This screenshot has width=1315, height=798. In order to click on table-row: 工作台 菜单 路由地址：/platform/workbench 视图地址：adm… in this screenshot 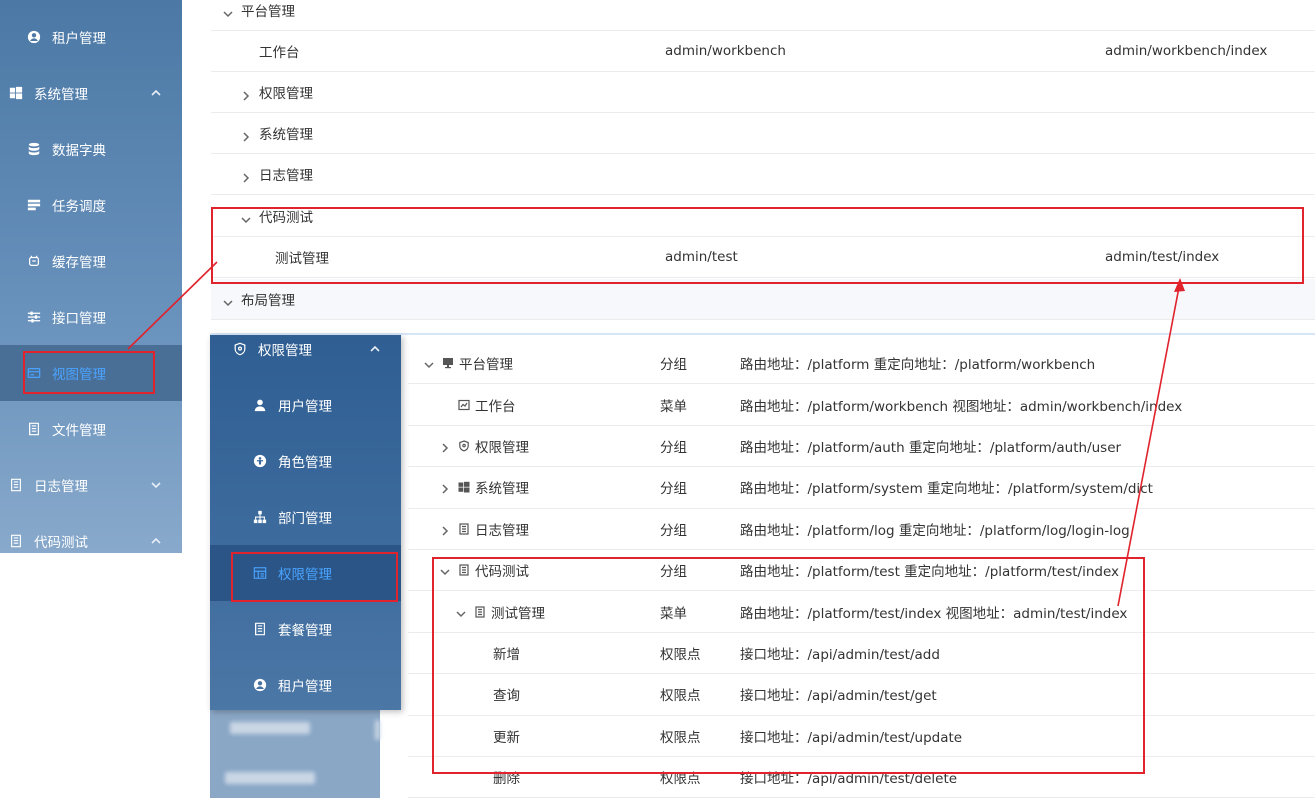, I will do `click(861, 405)`.